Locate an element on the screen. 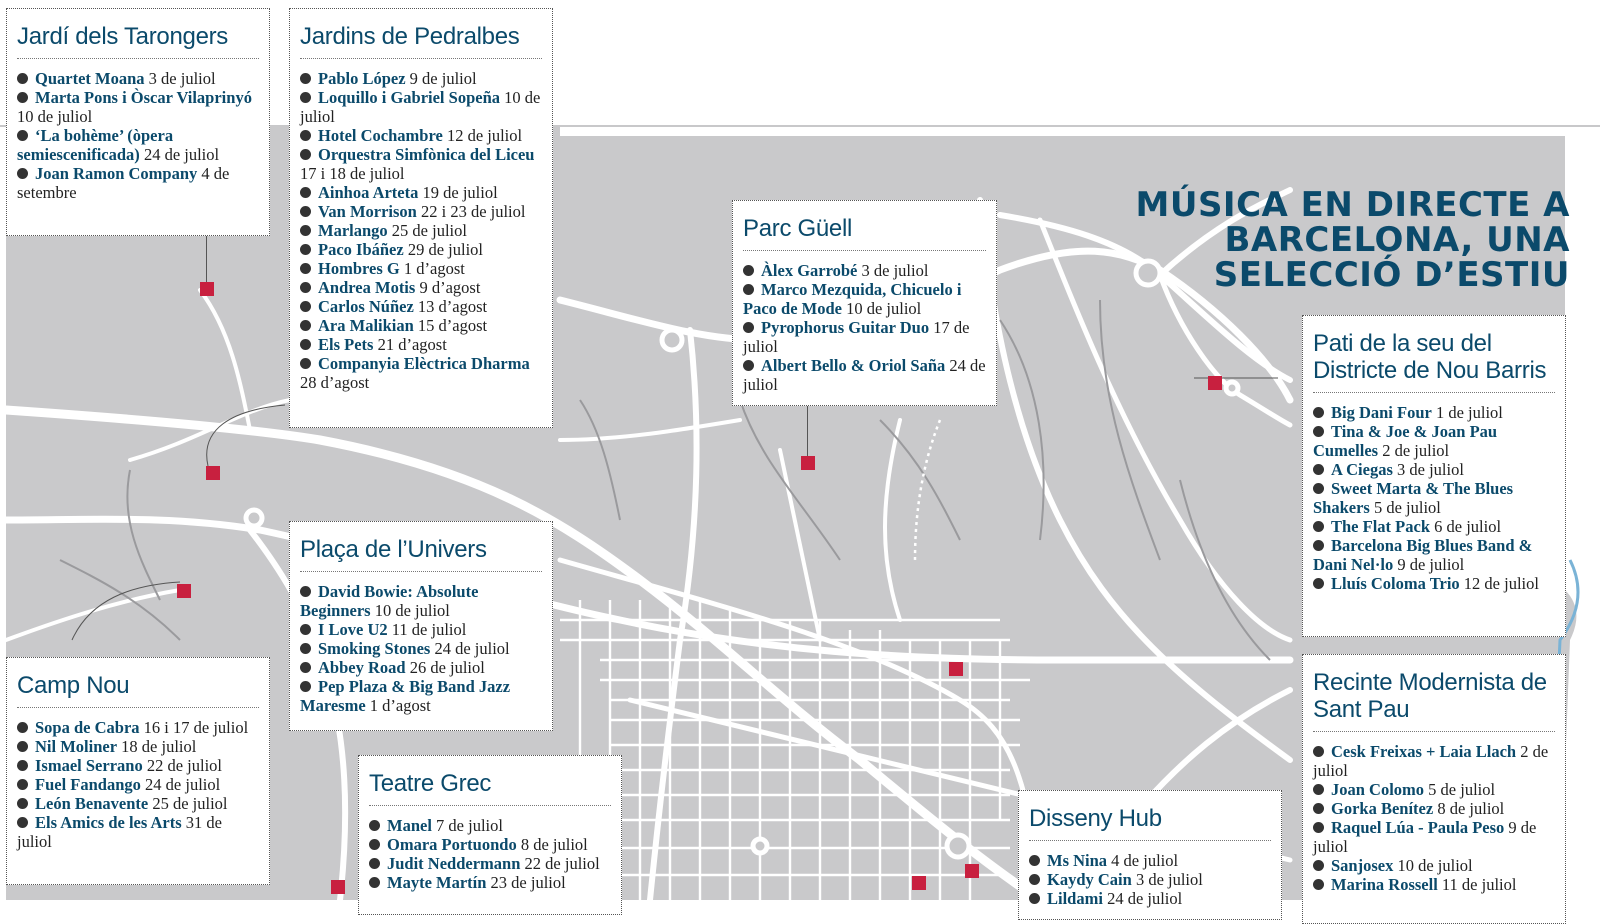 The height and width of the screenshot is (924, 1600). event-item: Lluís Coloma Trio 12 de juliol is located at coordinates (1434, 583).